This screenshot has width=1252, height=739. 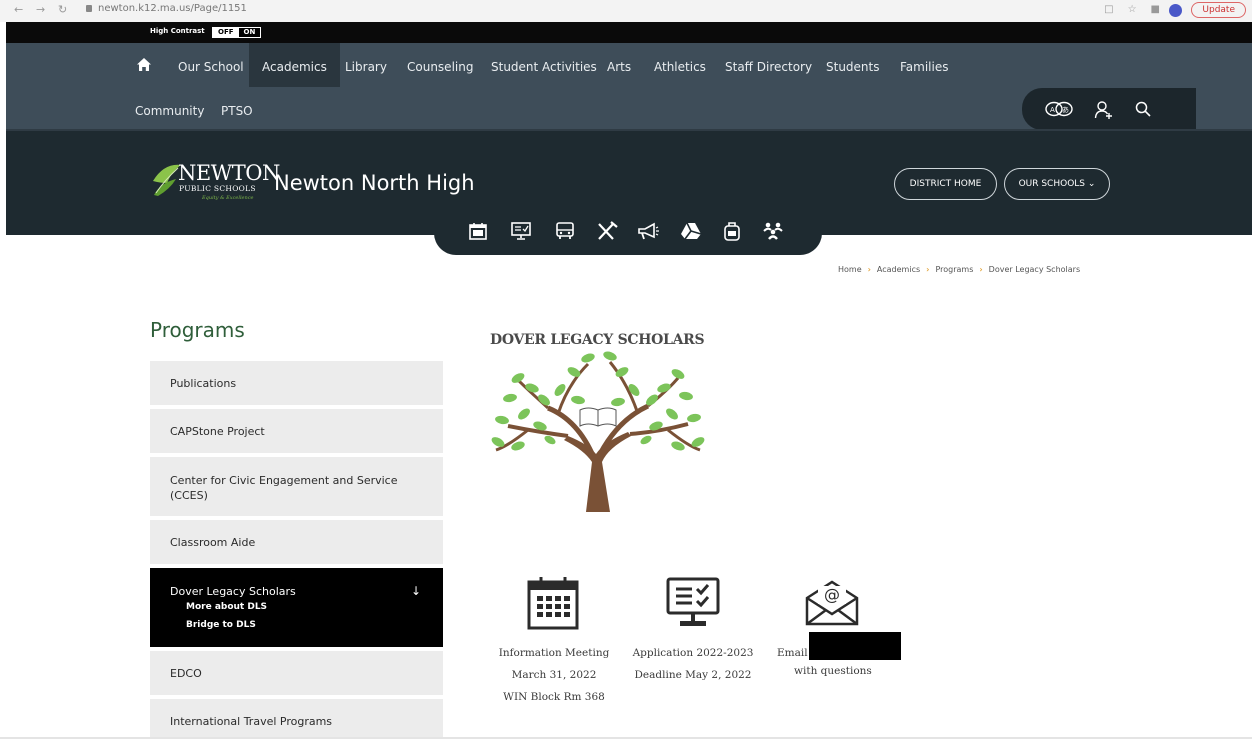 I want to click on profile-avatar, so click(x=1175, y=10).